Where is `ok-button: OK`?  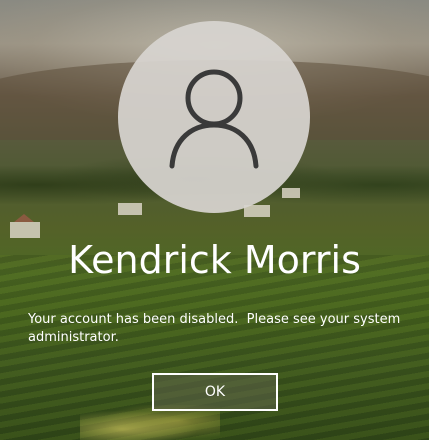 ok-button: OK is located at coordinates (215, 392).